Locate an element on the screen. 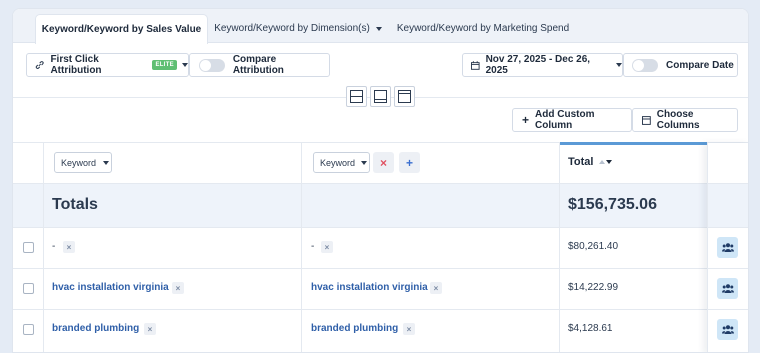 This screenshot has width=760, height=353. date-range-text: Nov 27, 2025 - Dec 26, 2025 is located at coordinates (538, 65).